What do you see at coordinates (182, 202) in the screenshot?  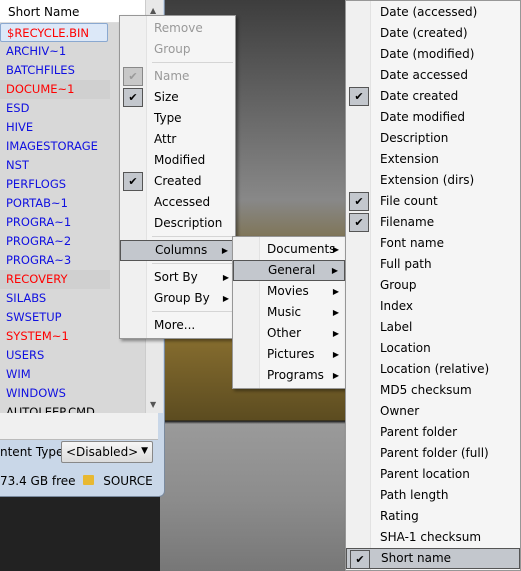 I see `menu-item-label: Accessed` at bounding box center [182, 202].